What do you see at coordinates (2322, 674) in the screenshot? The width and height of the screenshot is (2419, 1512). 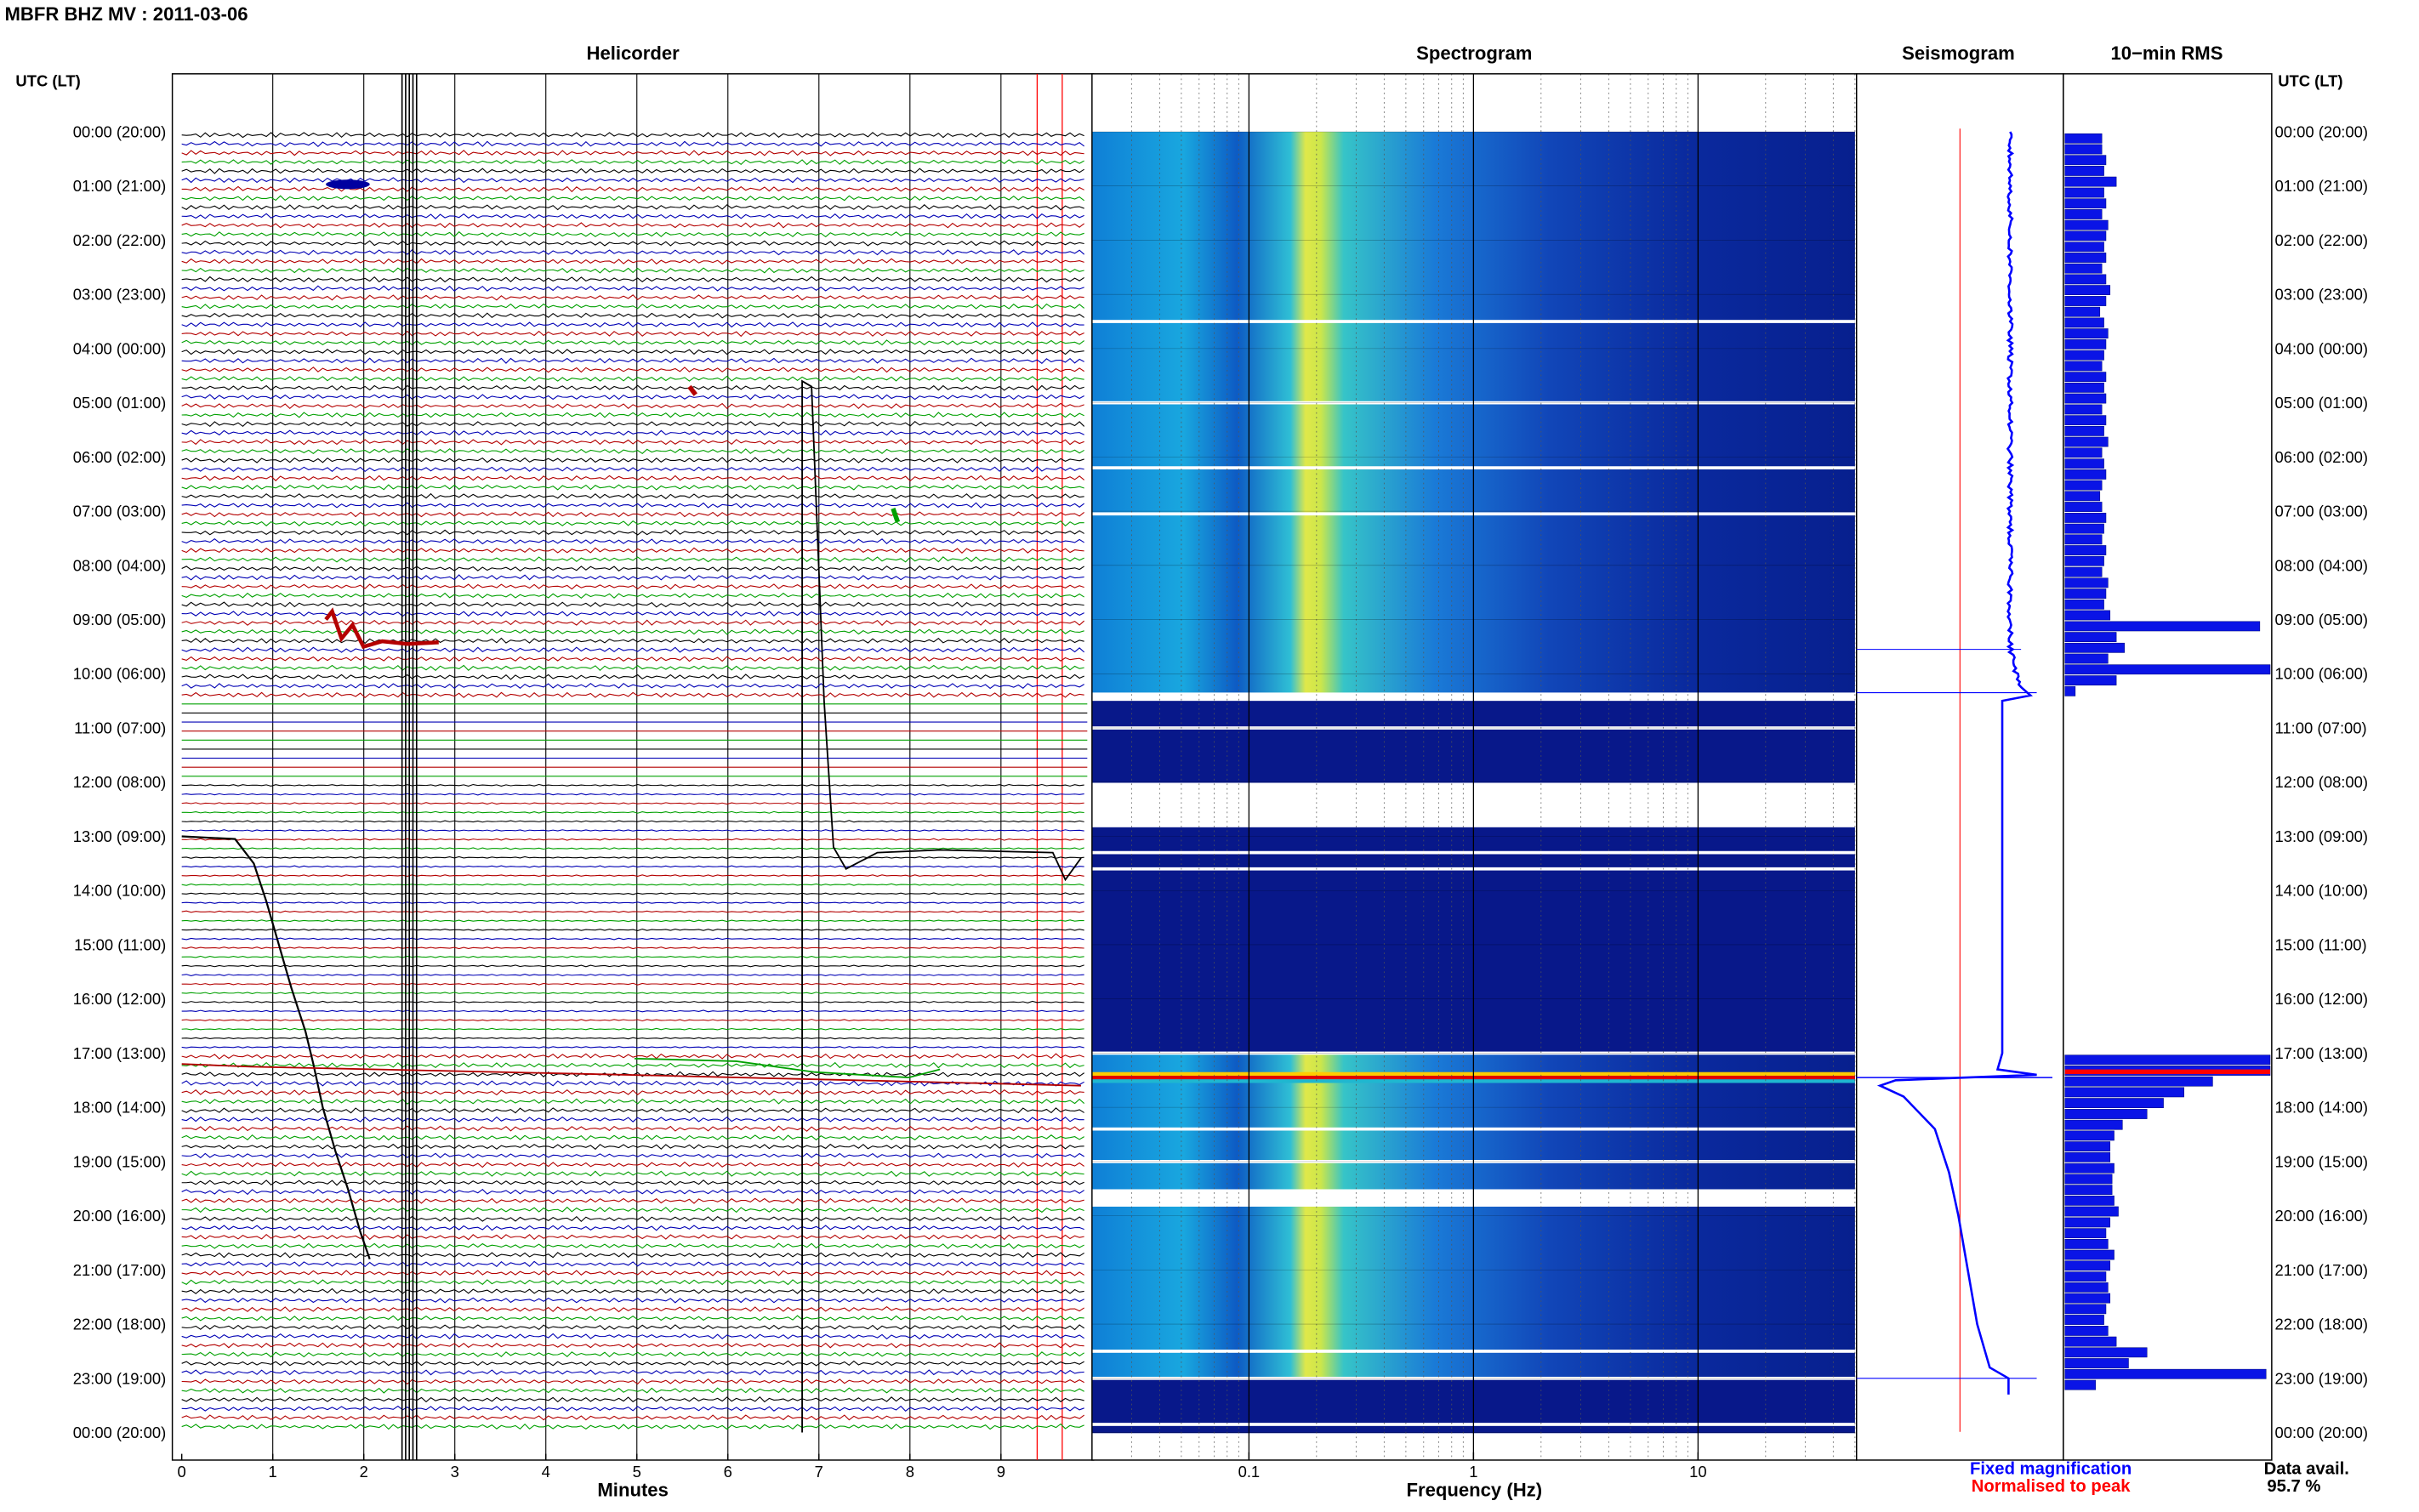 I see `time-tick-right: 10:00 (06:00)` at bounding box center [2322, 674].